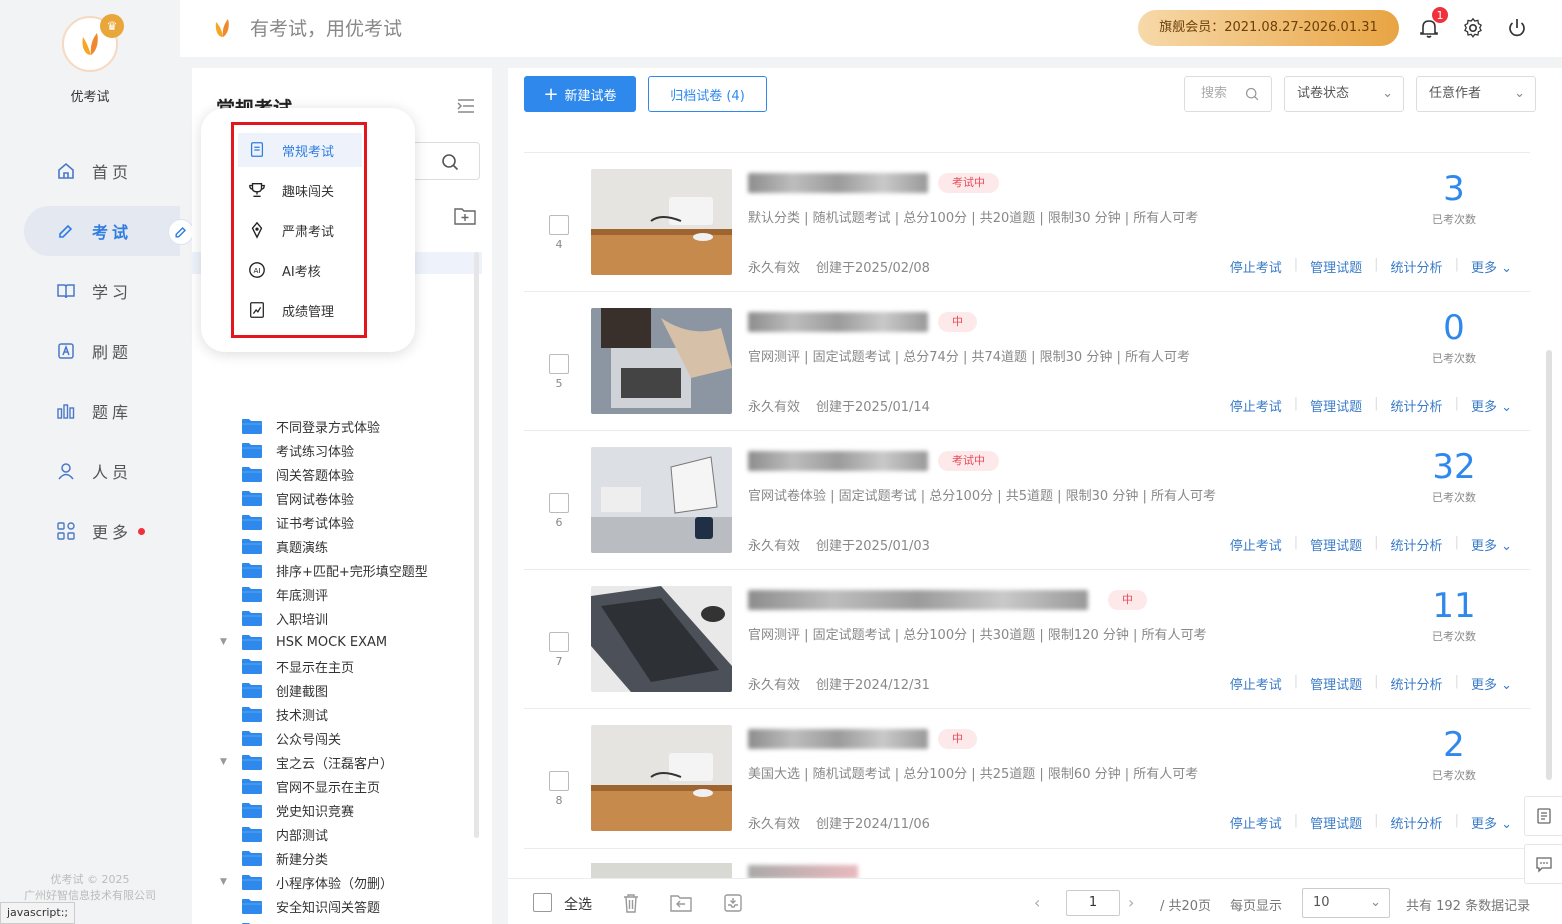 Image resolution: width=1562 pixels, height=924 pixels. What do you see at coordinates (315, 668) in the screenshot?
I see `tree-item-label: 不显示在主页` at bounding box center [315, 668].